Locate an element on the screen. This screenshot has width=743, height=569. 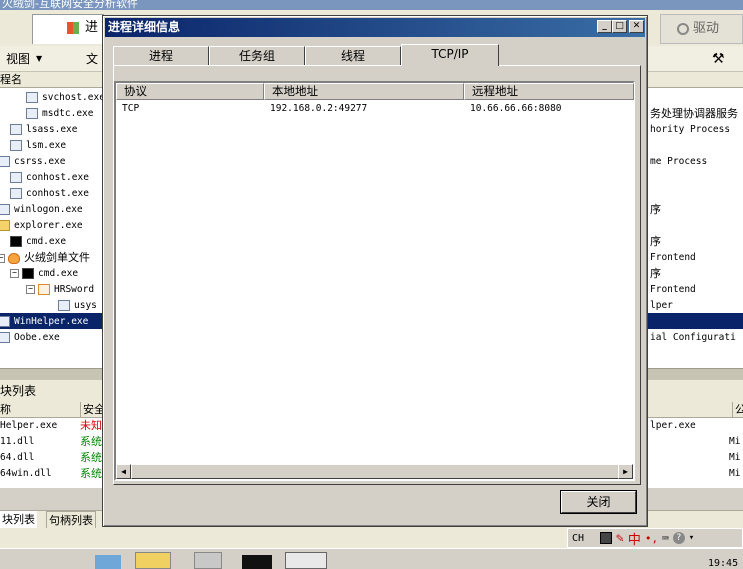
taskbar: 19:45 is located at coordinates (371, 558).